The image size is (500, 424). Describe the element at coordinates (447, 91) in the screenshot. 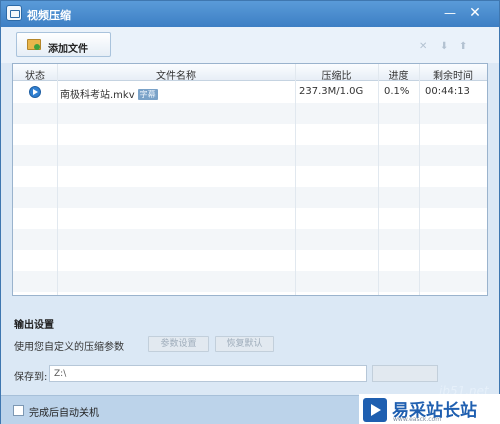

I see `remaining-time-cell: 00:44:13` at that location.